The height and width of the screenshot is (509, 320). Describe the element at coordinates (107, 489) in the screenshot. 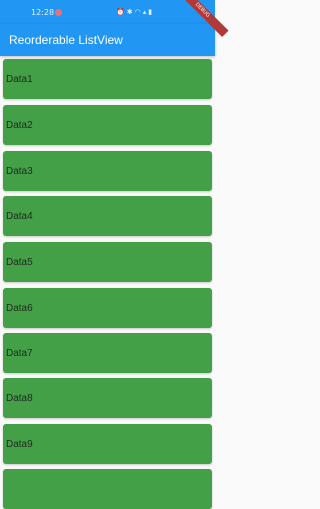

I see `list-item` at that location.